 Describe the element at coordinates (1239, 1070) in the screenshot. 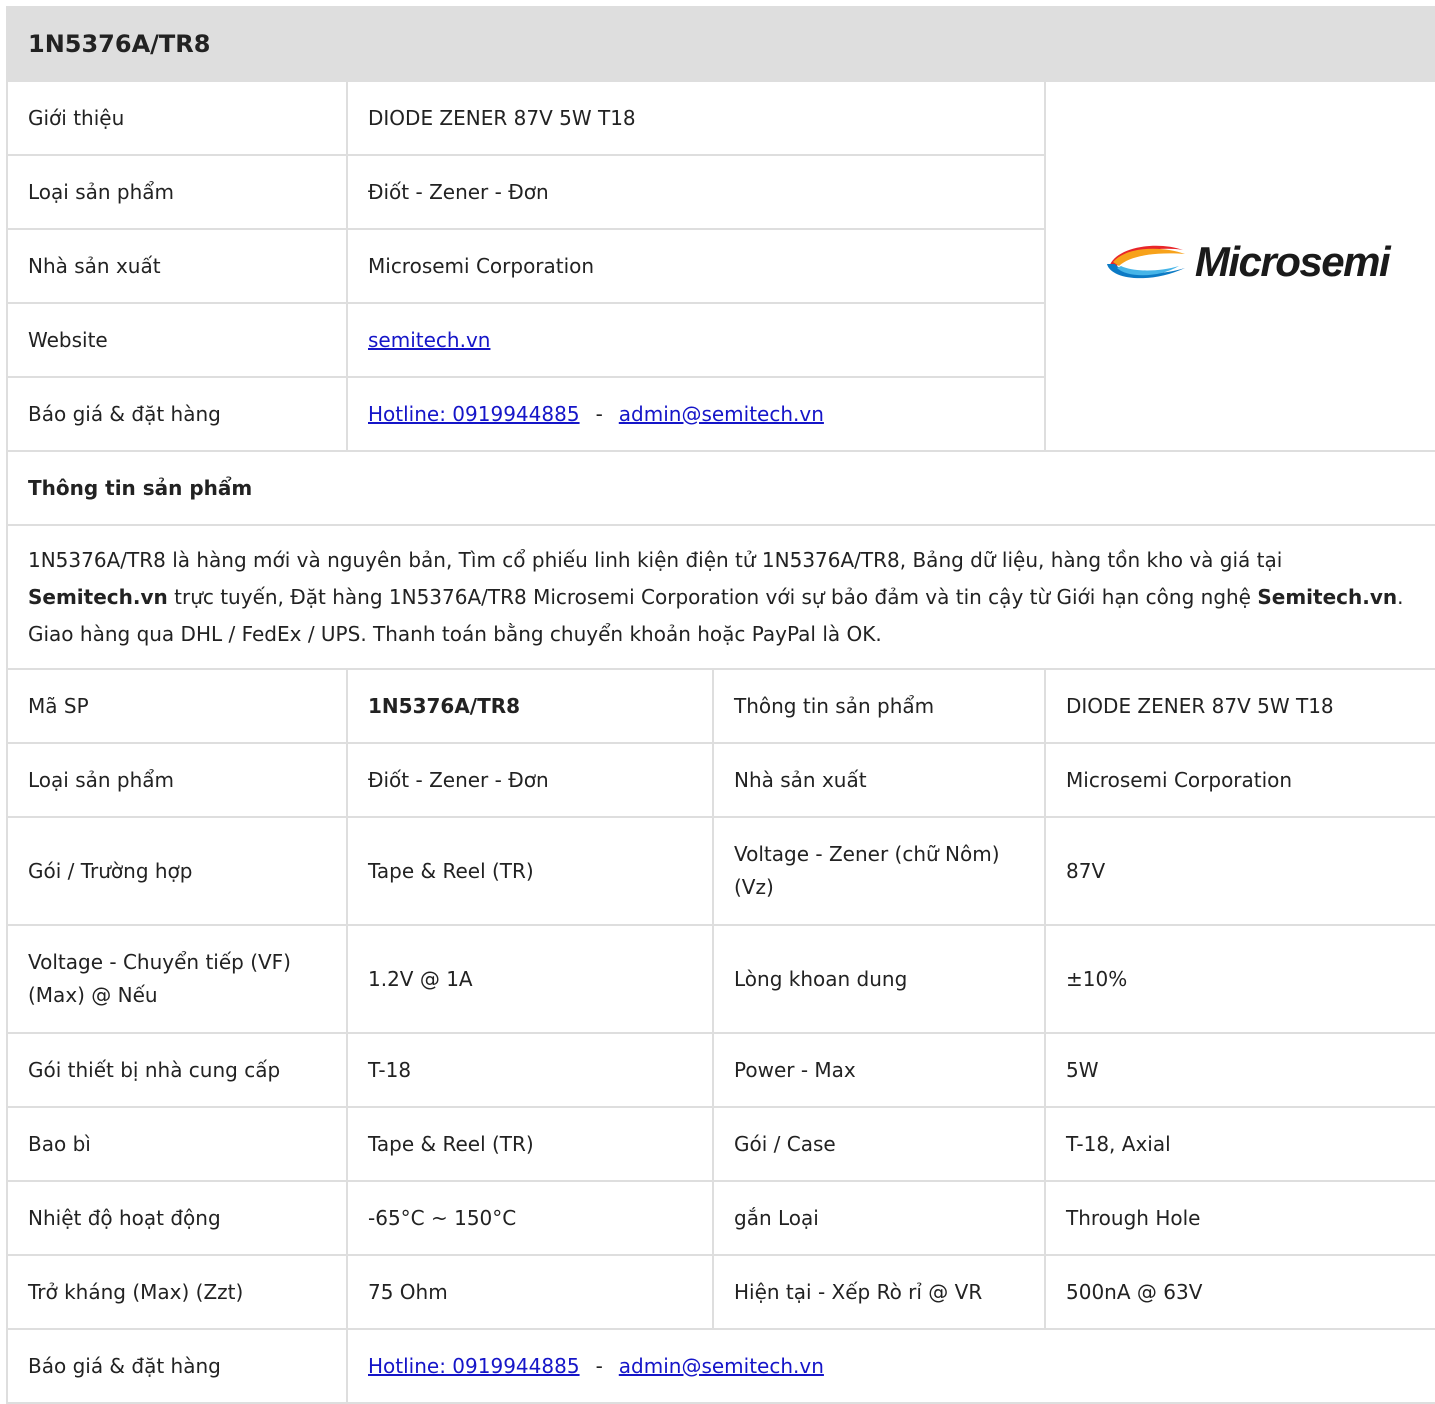

I see `spec-value: 5W` at that location.